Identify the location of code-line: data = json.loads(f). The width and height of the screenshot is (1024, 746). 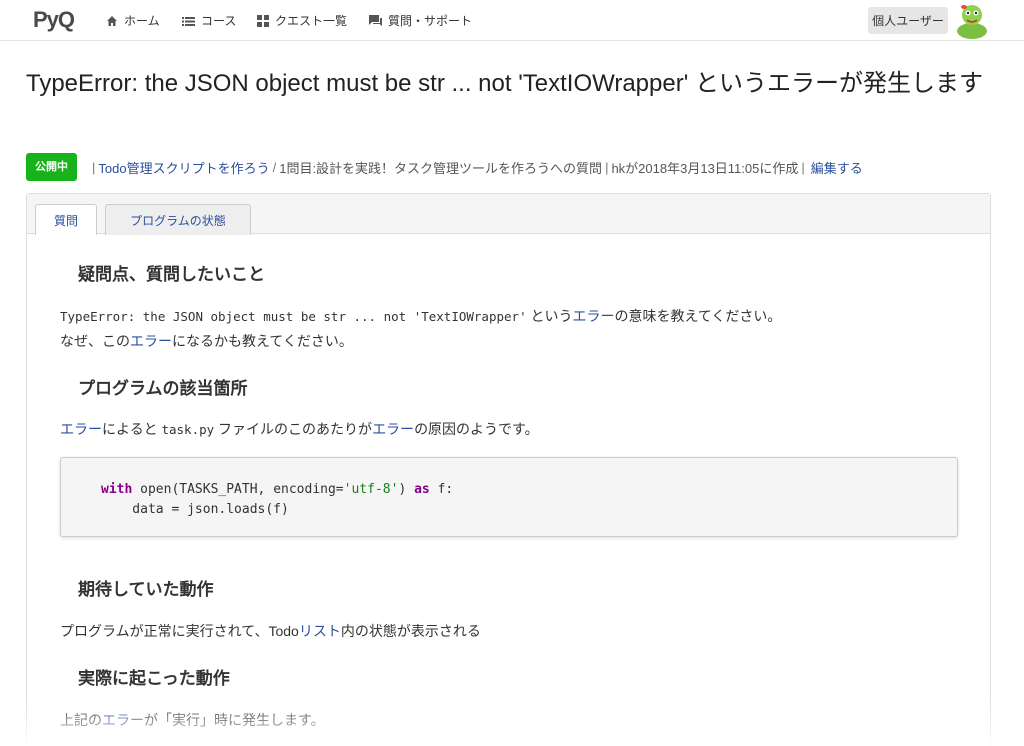
(195, 509).